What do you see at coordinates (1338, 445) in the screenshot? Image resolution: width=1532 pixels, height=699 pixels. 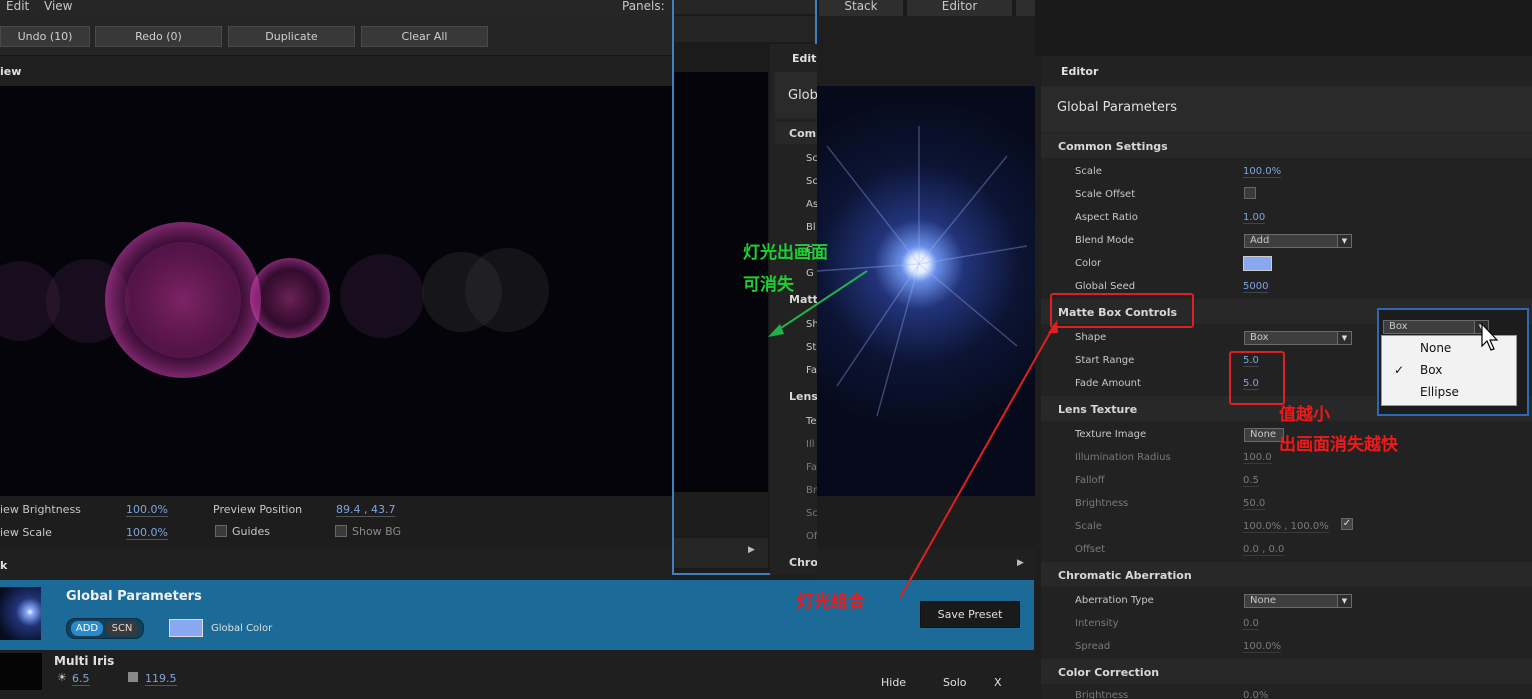 I see `annotation-red-2: 出画面消失越快` at bounding box center [1338, 445].